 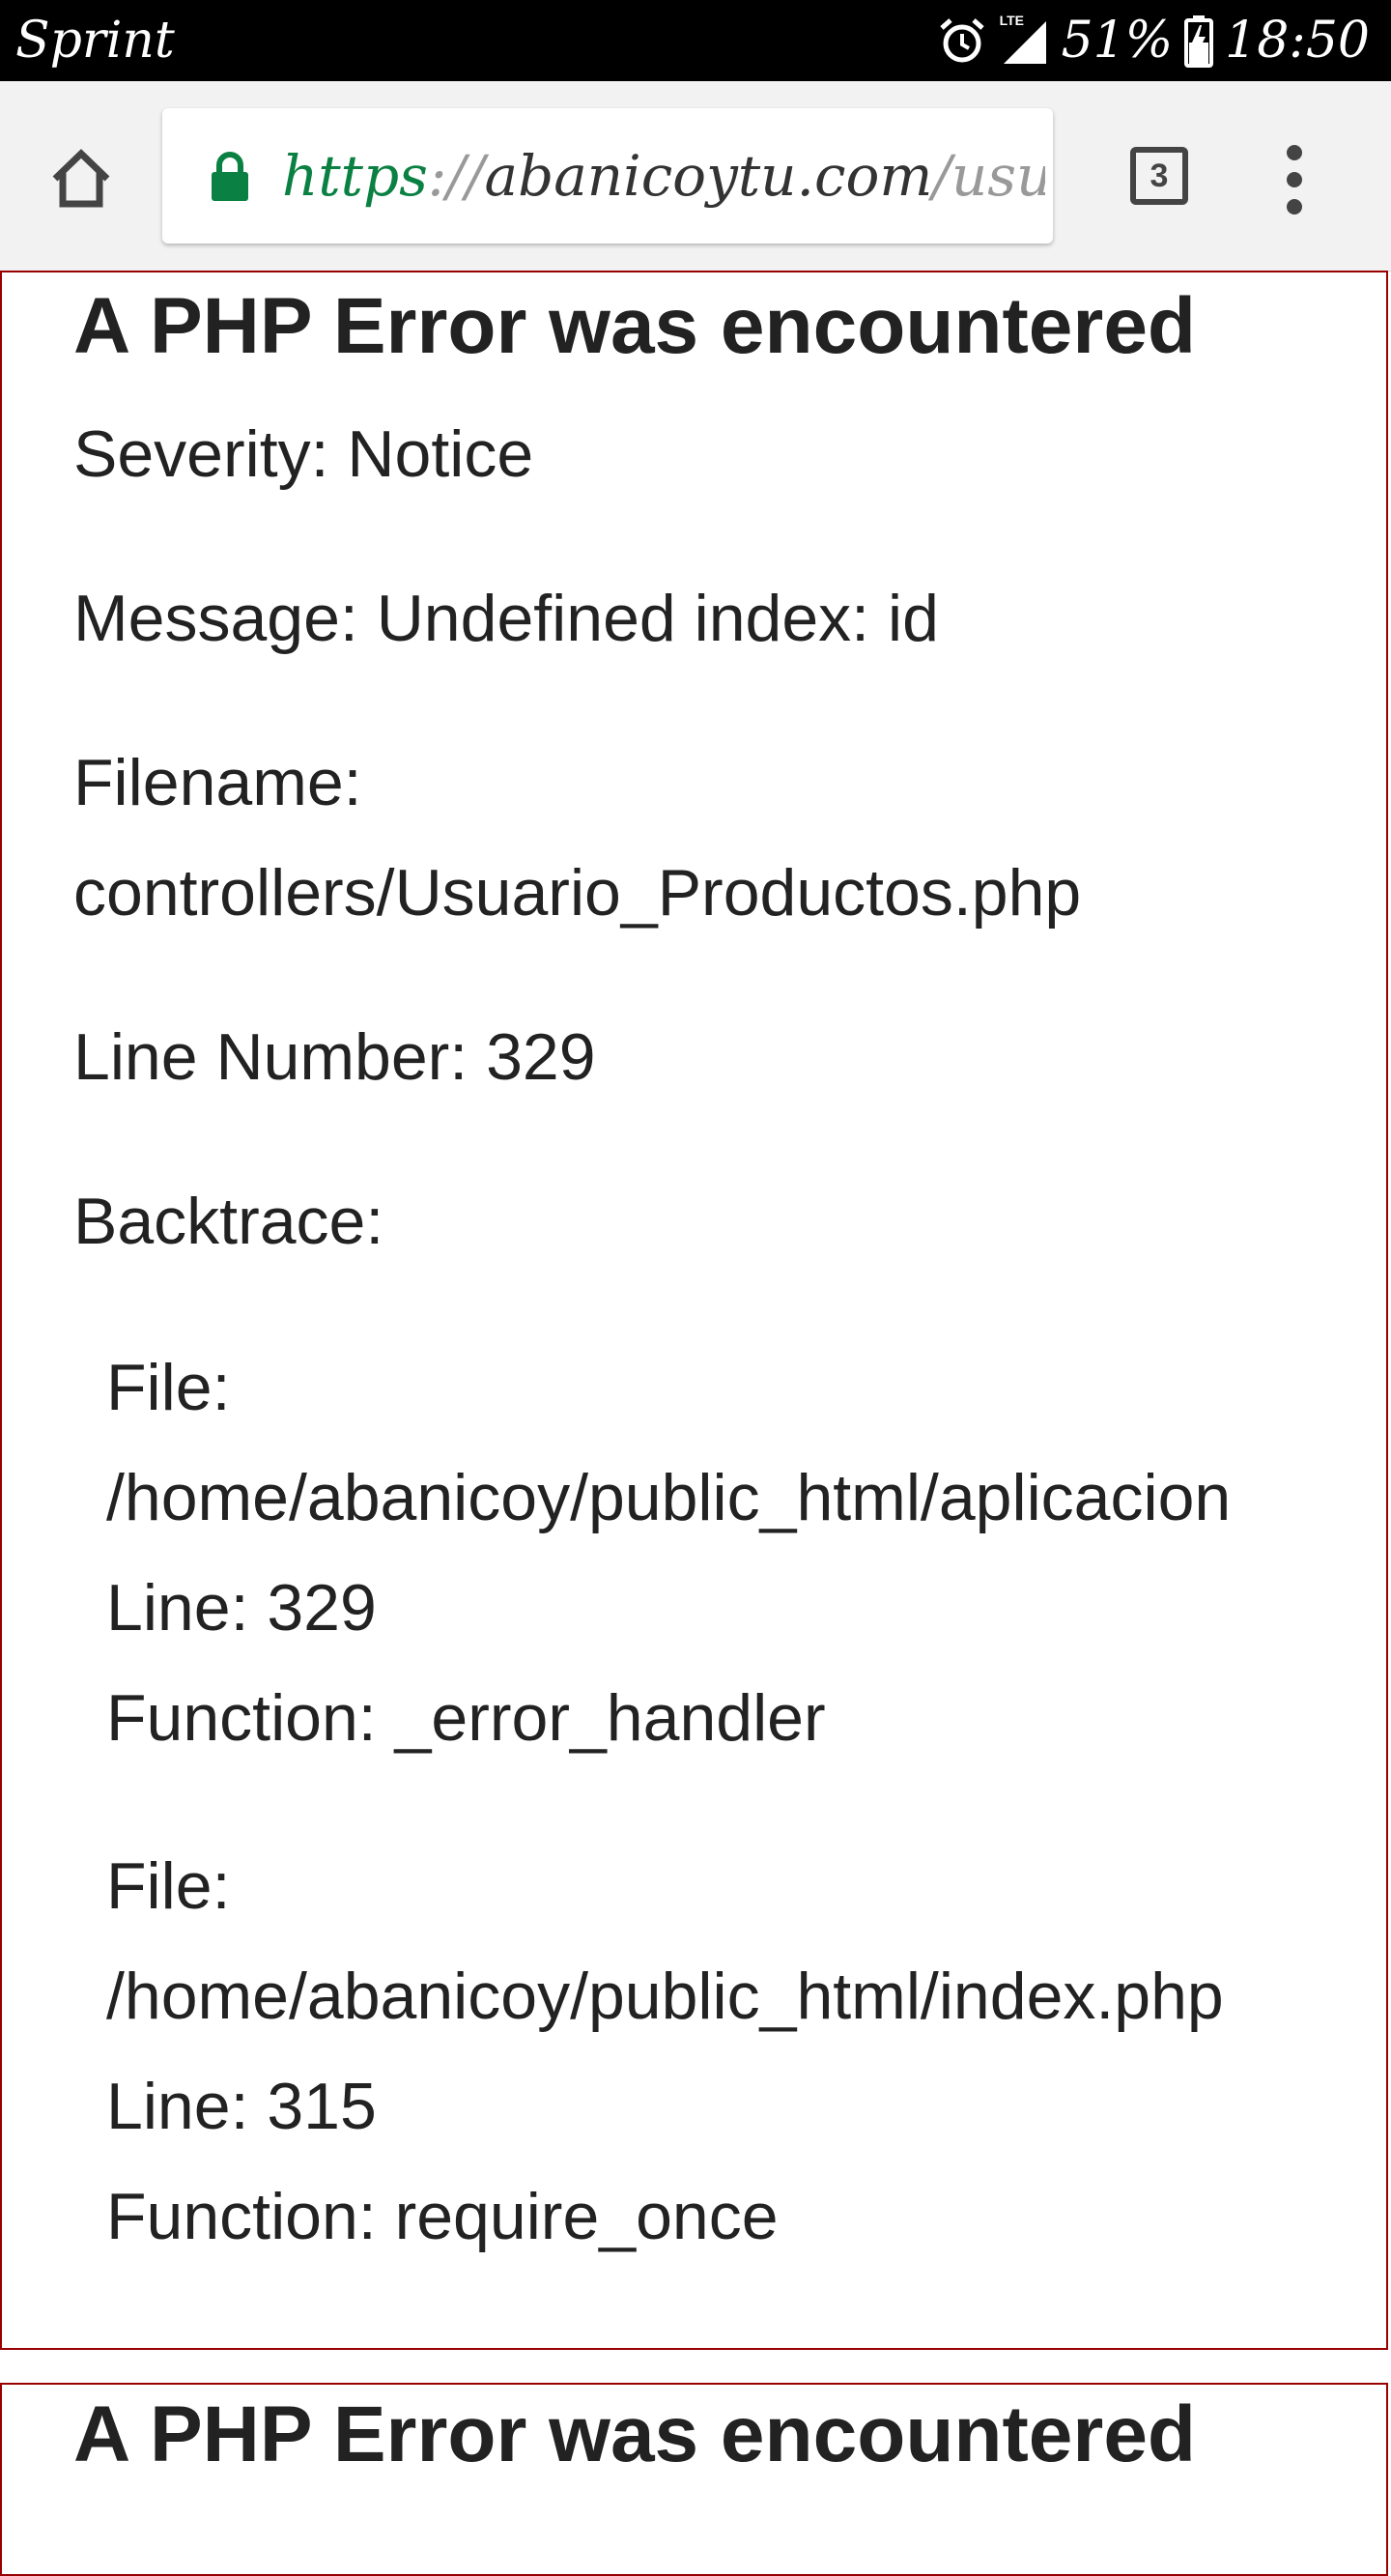 What do you see at coordinates (989, 176) in the screenshot?
I see `url-path: /usu` at bounding box center [989, 176].